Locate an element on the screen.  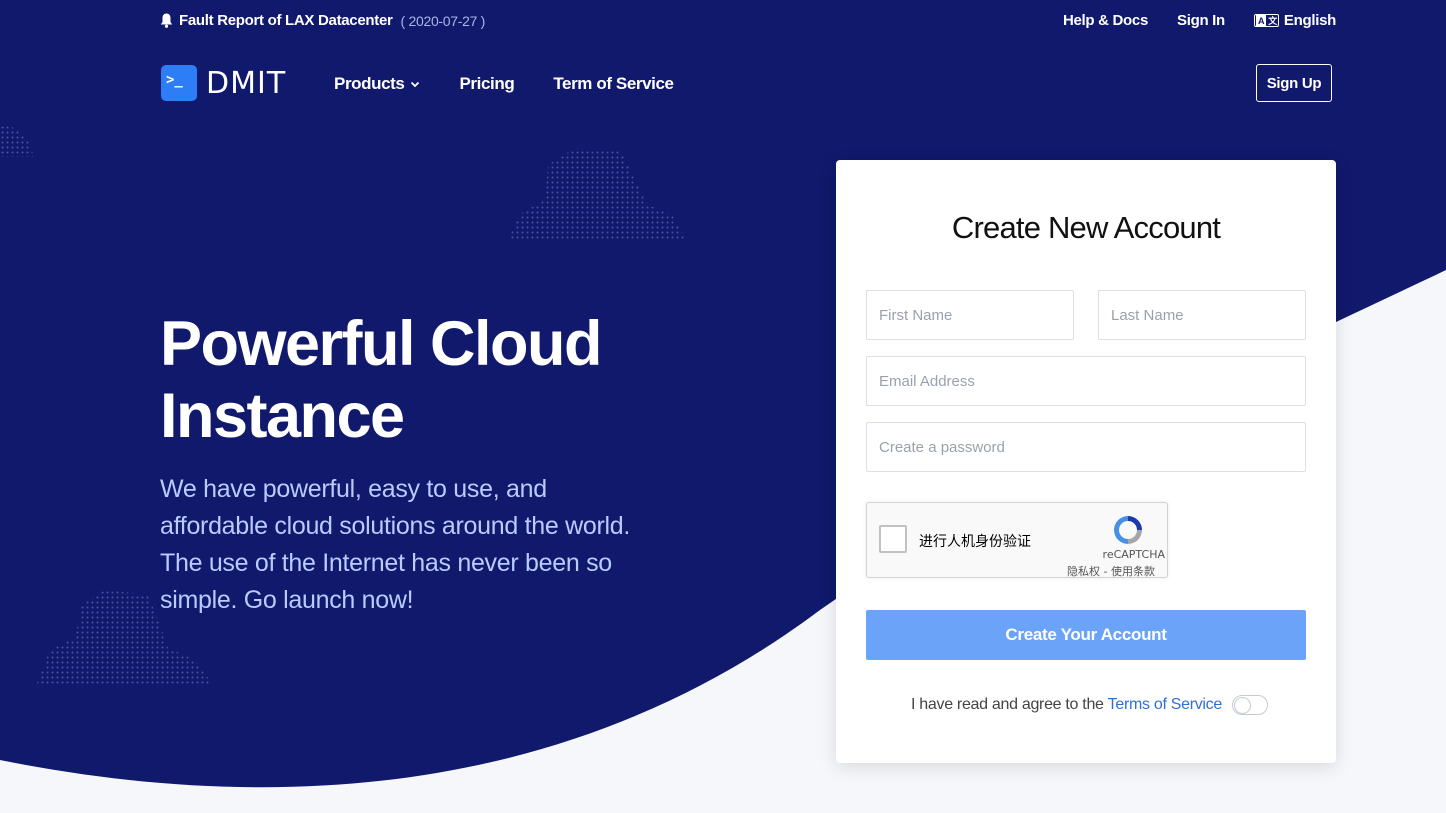
nav-item-products: Products is located at coordinates (377, 84).